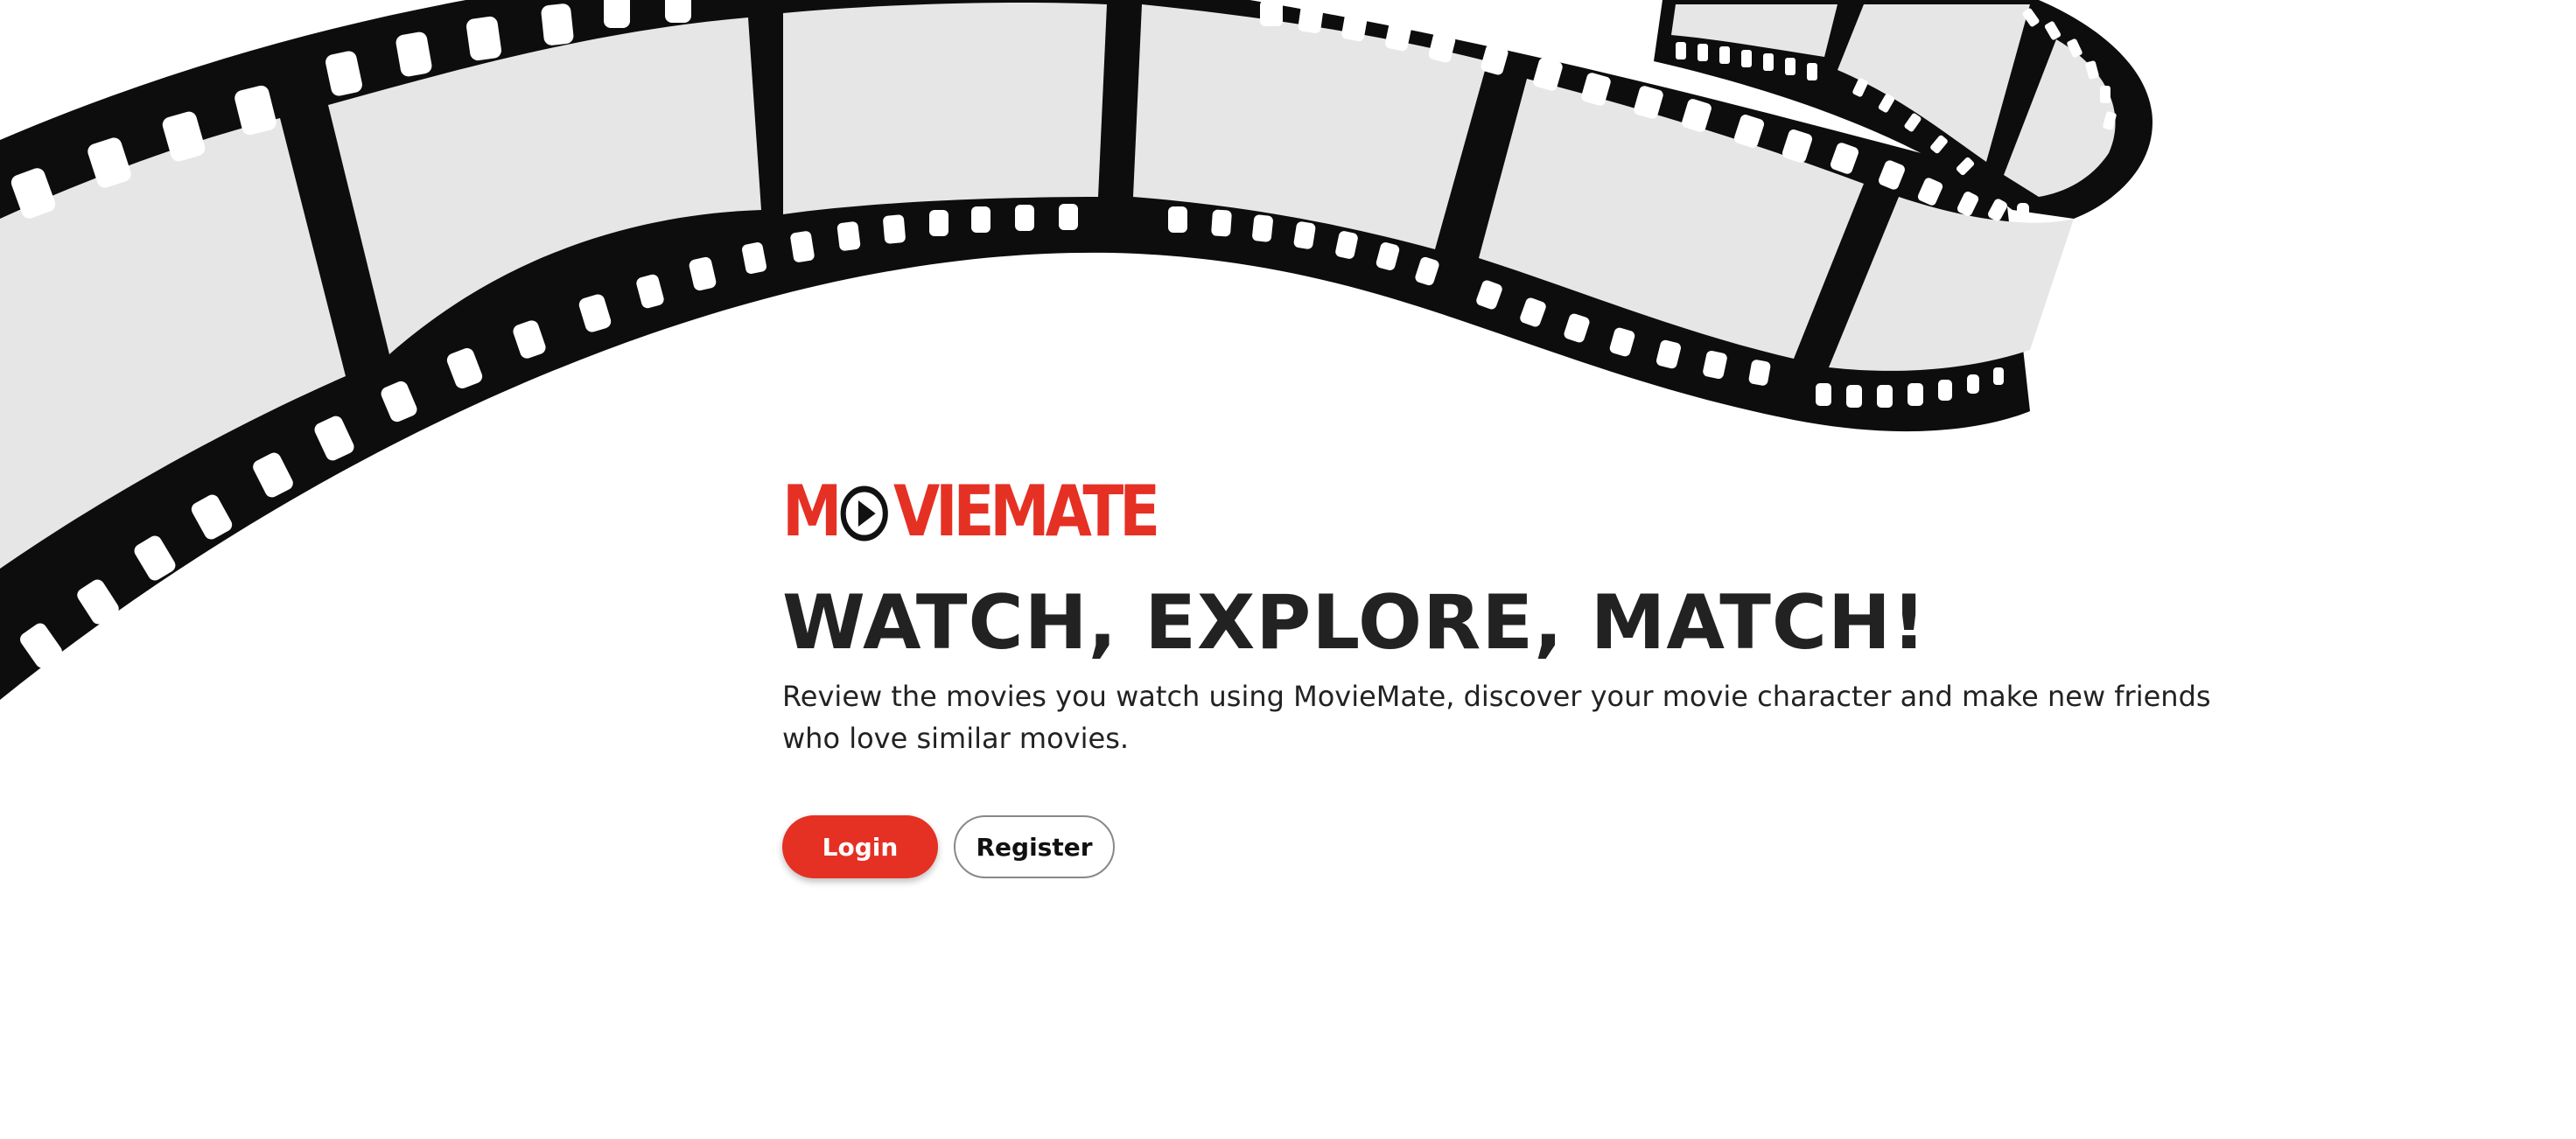  Describe the element at coordinates (864, 514) in the screenshot. I see `play-icon` at that location.